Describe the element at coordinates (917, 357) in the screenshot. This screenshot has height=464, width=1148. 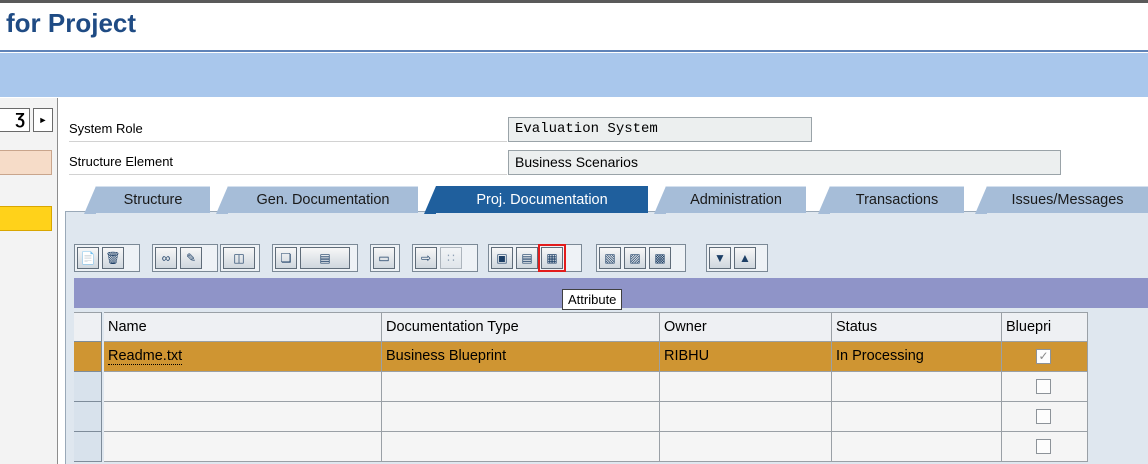
I see `cell-status: In Processing` at that location.